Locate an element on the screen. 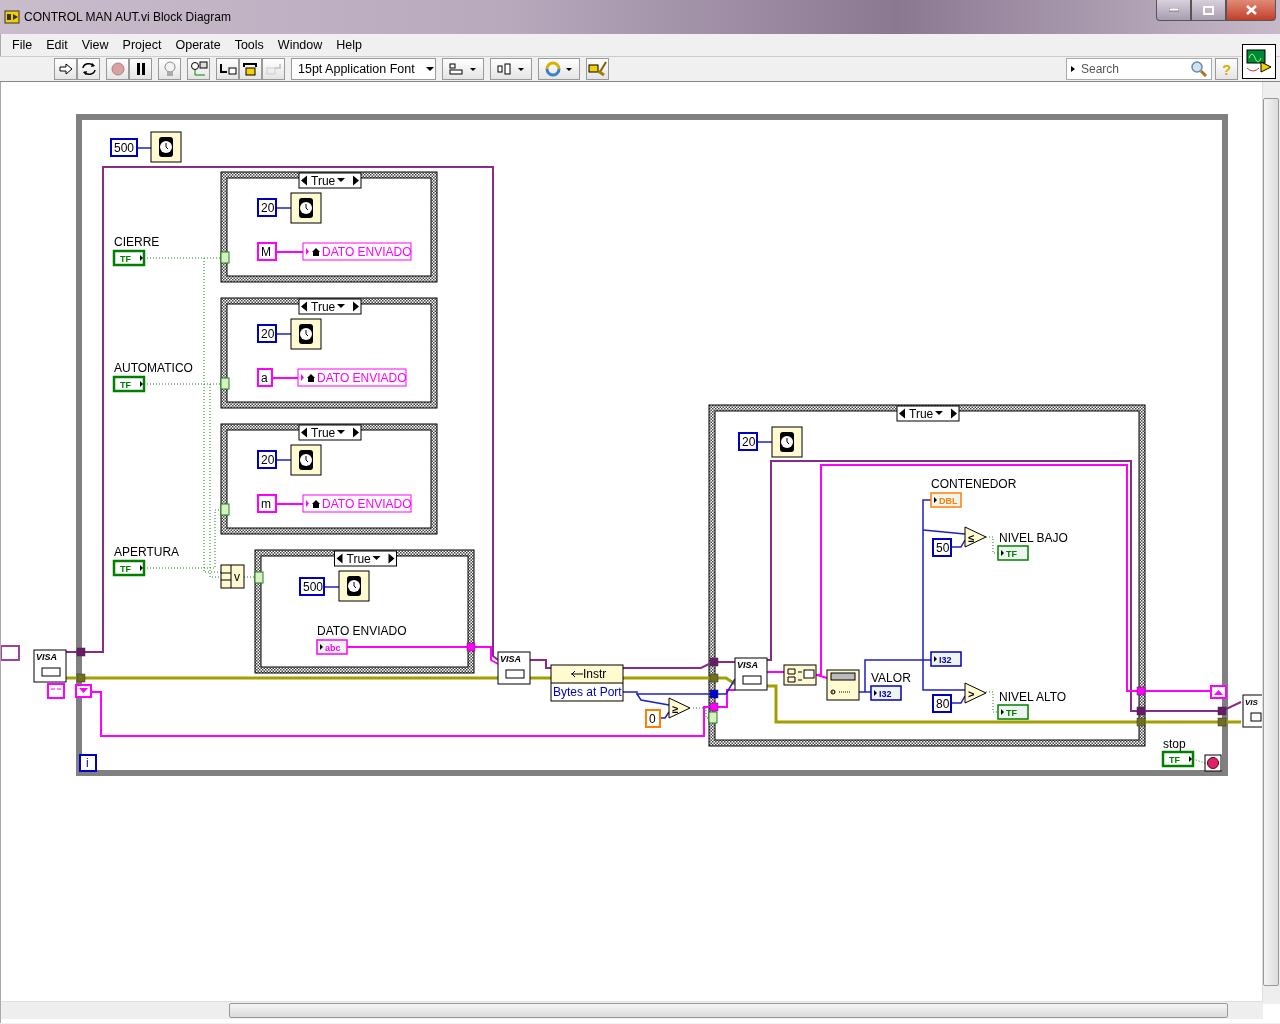  distribute-icon is located at coordinates (511, 69).